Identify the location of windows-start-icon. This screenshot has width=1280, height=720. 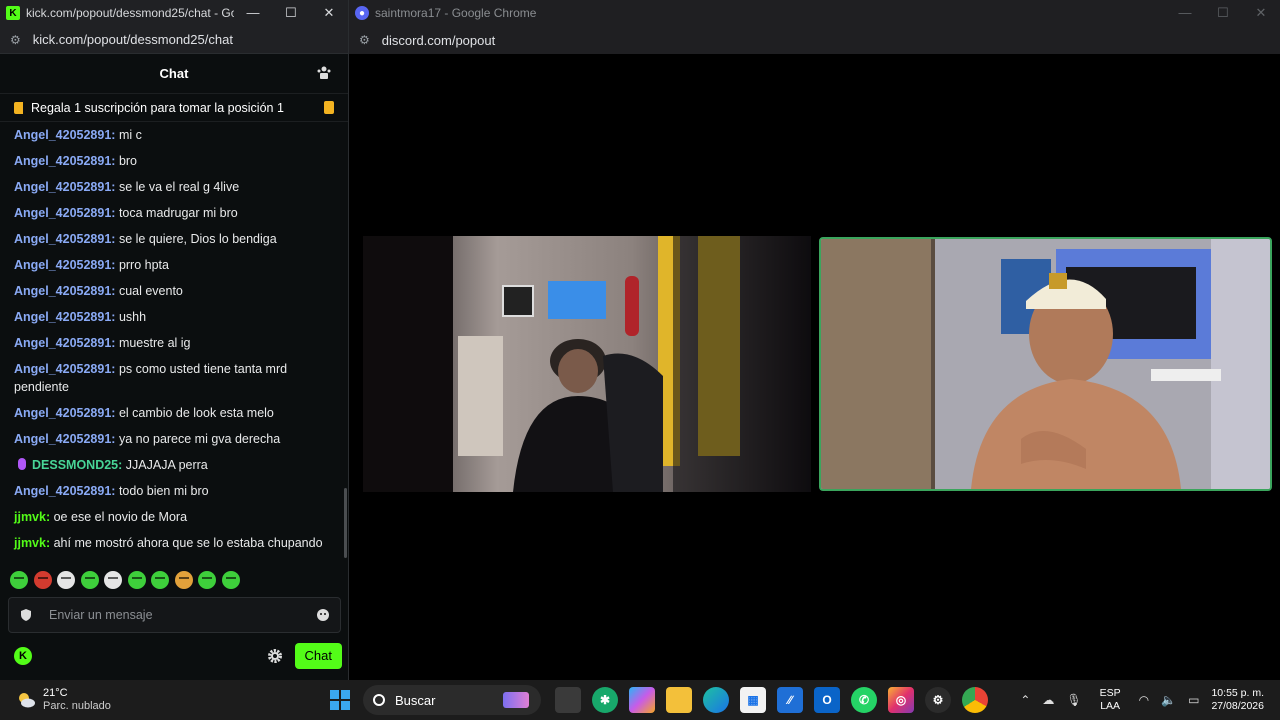
(340, 700).